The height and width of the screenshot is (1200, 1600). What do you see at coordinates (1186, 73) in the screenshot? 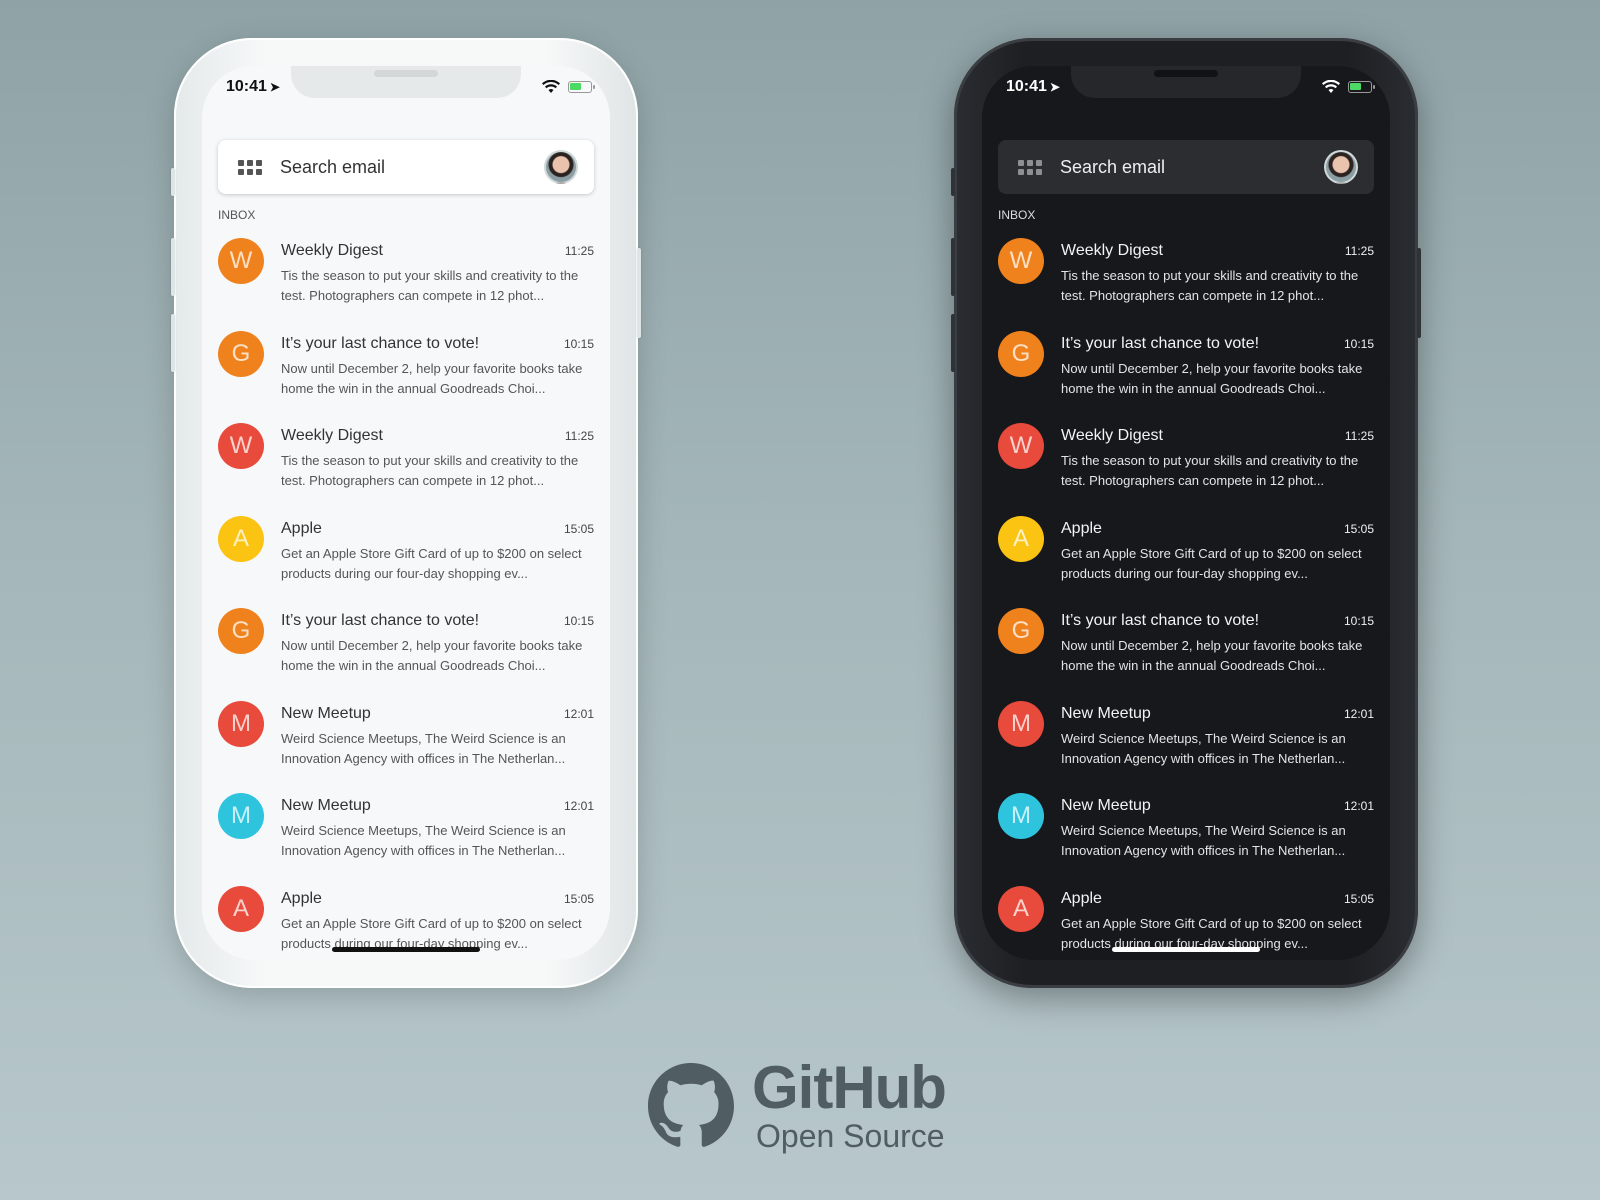
I see `speaker` at bounding box center [1186, 73].